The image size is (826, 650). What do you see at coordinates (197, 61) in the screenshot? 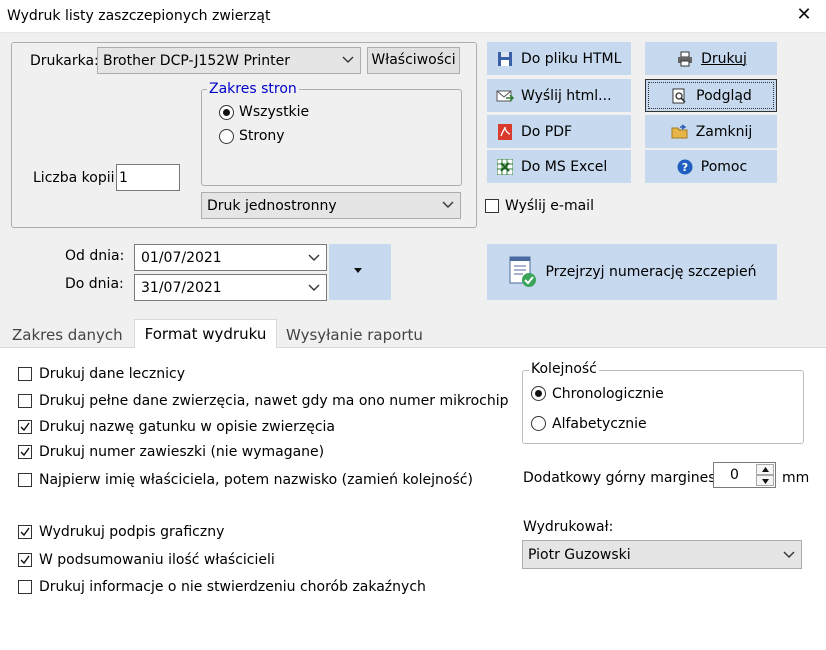
I see `printer-select-value: Brother DCP-J152W Printer` at bounding box center [197, 61].